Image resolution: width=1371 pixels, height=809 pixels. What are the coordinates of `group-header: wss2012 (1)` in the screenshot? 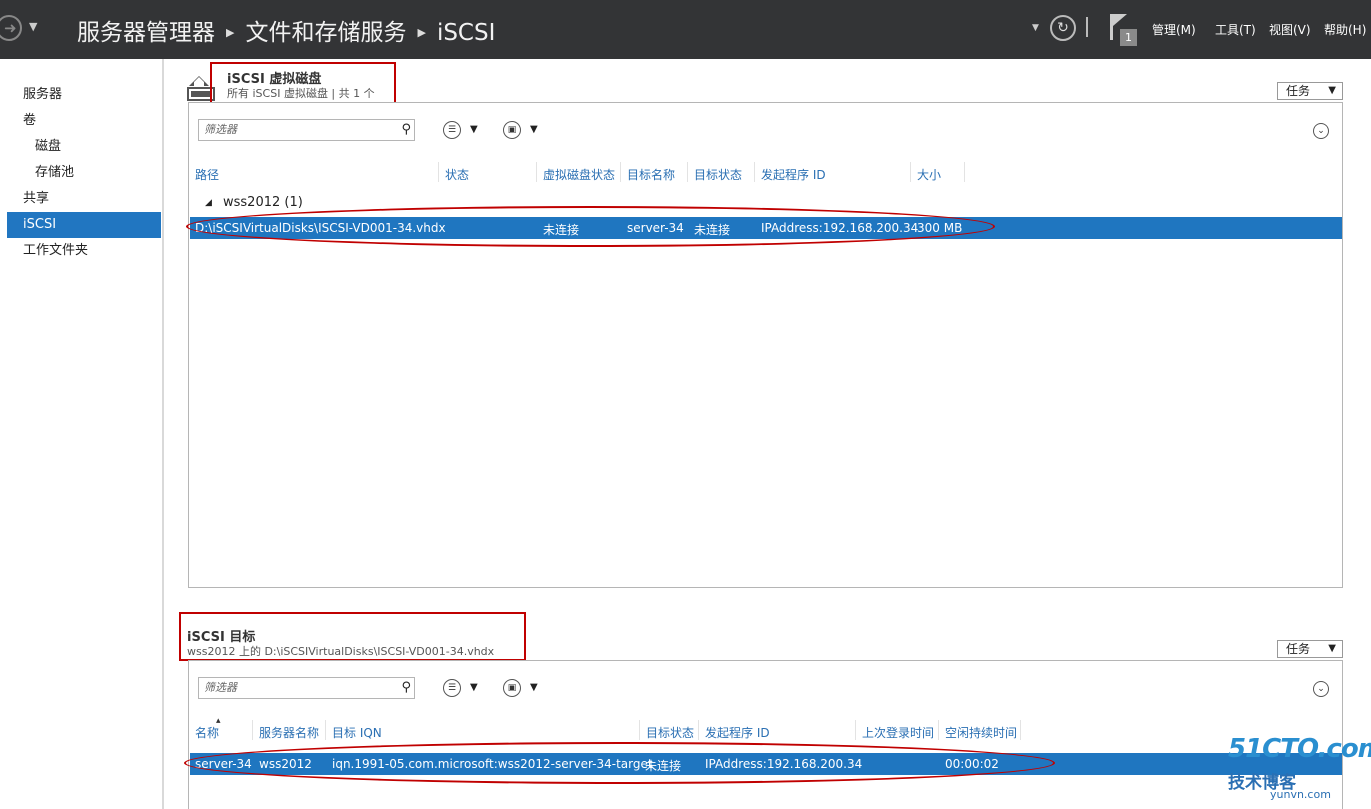 It's located at (263, 202).